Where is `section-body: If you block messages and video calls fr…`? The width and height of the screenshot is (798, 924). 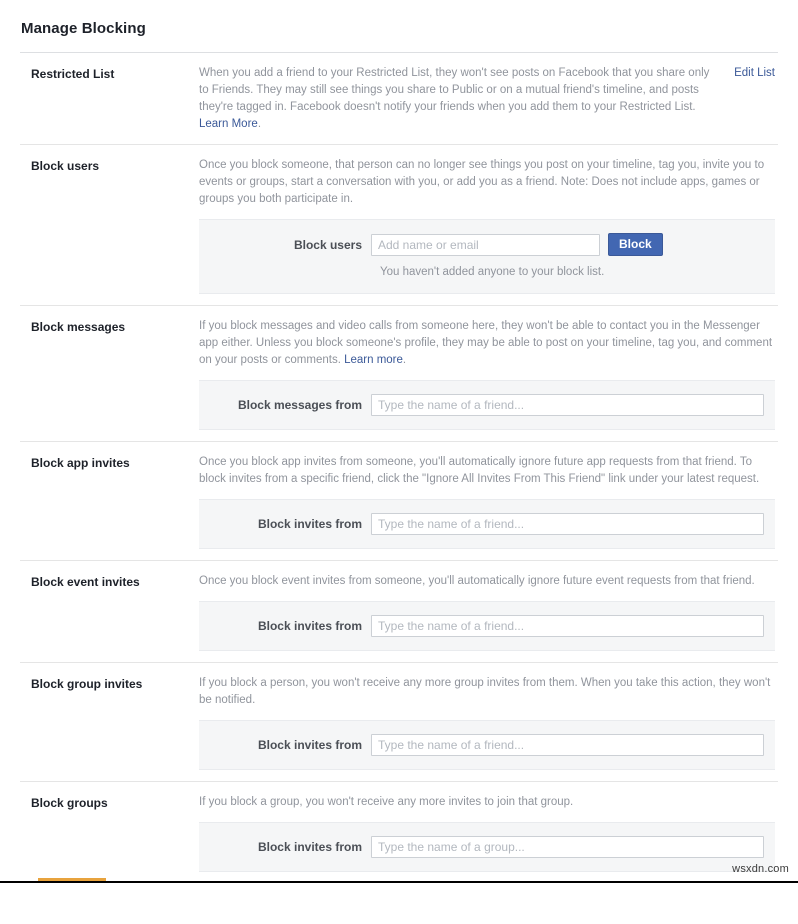 section-body: If you block messages and video calls fr… is located at coordinates (488, 374).